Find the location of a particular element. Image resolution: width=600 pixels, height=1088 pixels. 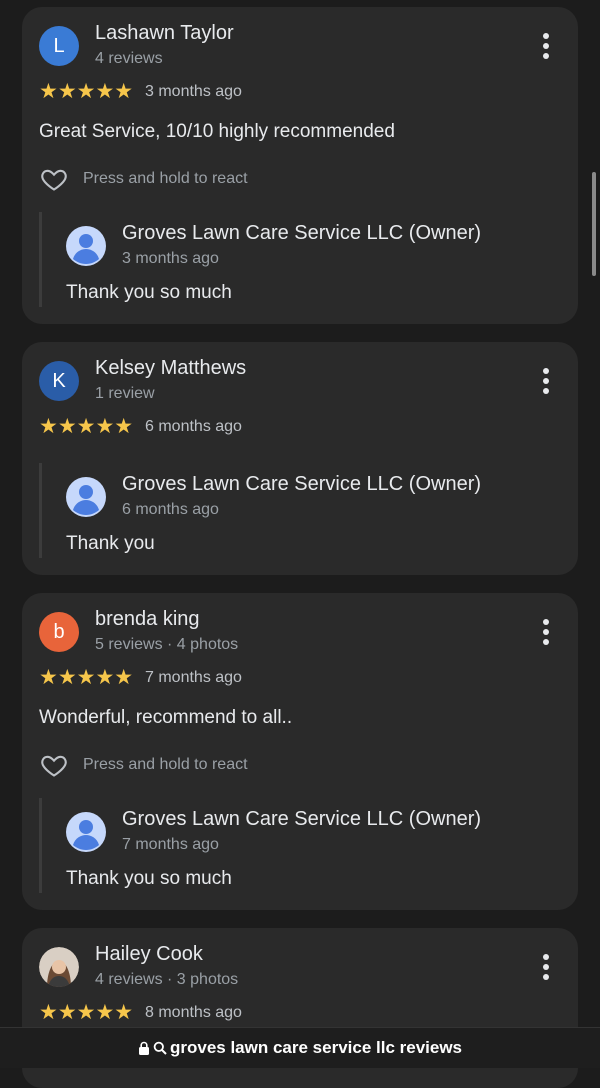

owner-reply-date: 3 months ago is located at coordinates (170, 258).